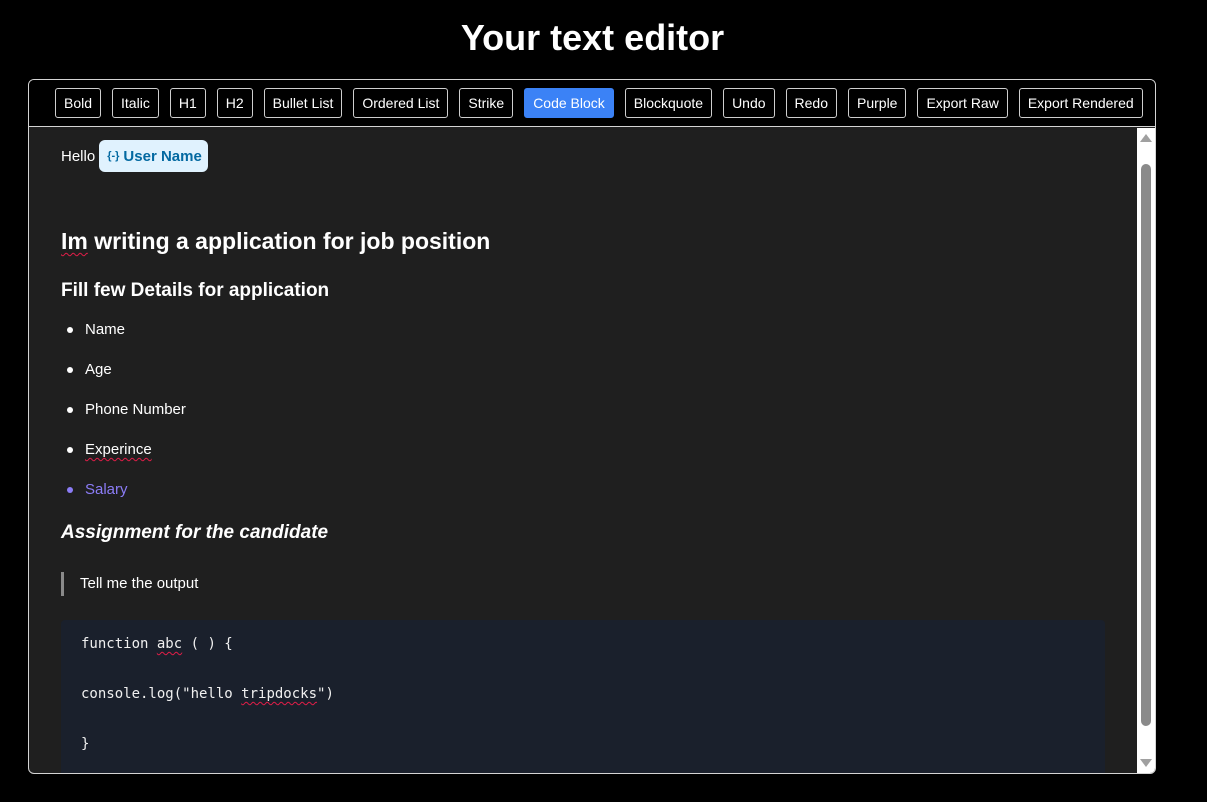  I want to click on h2-button: H2, so click(234, 103).